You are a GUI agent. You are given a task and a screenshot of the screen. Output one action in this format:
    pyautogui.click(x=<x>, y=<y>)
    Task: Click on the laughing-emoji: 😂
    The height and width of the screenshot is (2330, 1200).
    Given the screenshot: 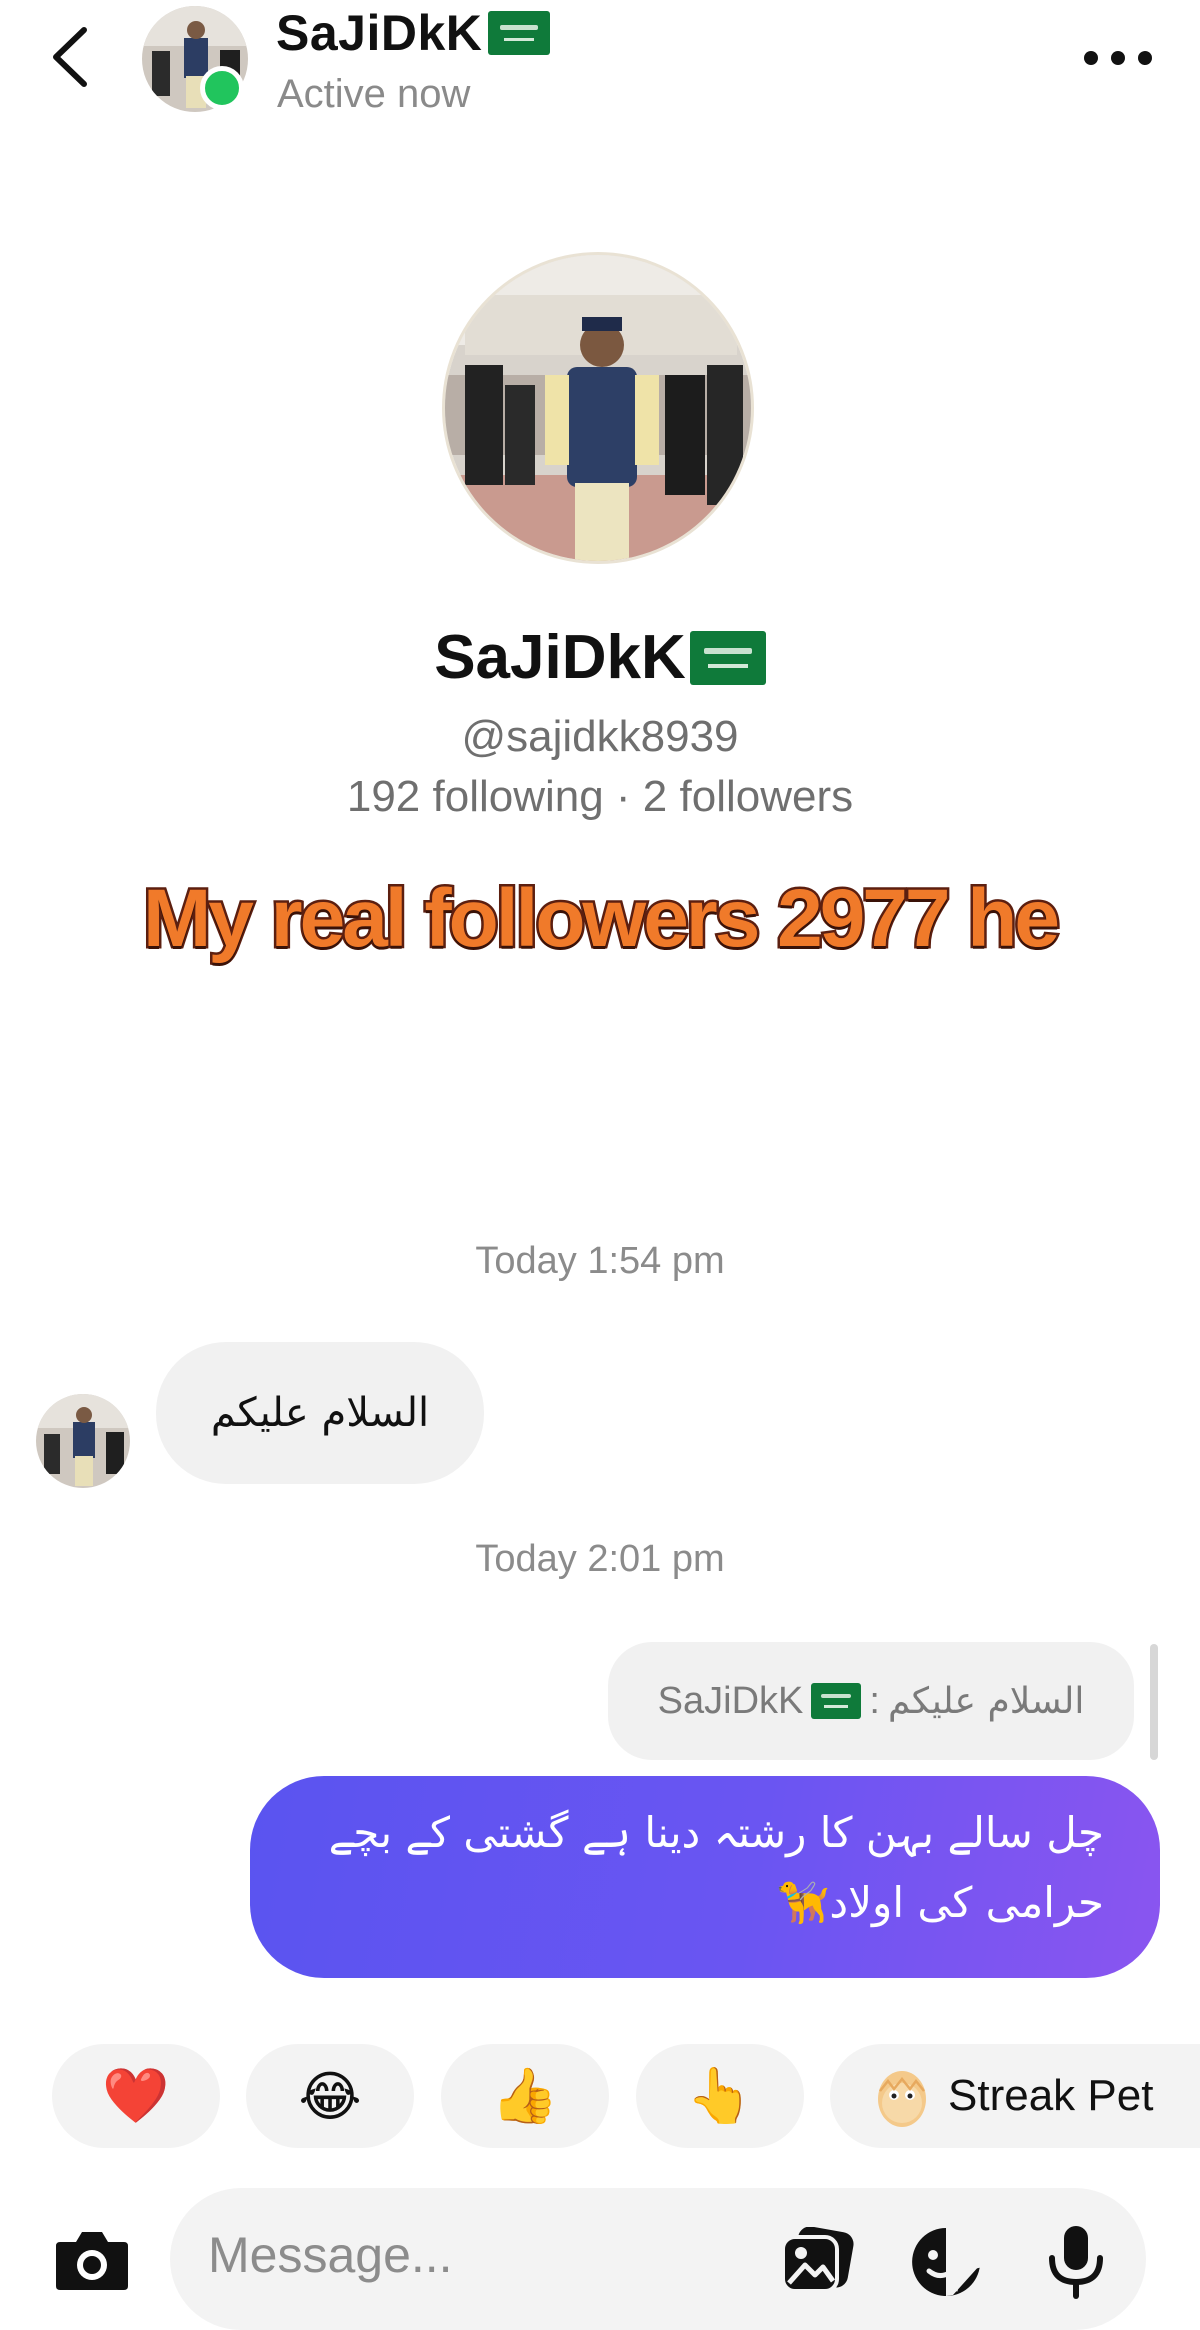 What is the action you would take?
    pyautogui.click(x=330, y=2096)
    